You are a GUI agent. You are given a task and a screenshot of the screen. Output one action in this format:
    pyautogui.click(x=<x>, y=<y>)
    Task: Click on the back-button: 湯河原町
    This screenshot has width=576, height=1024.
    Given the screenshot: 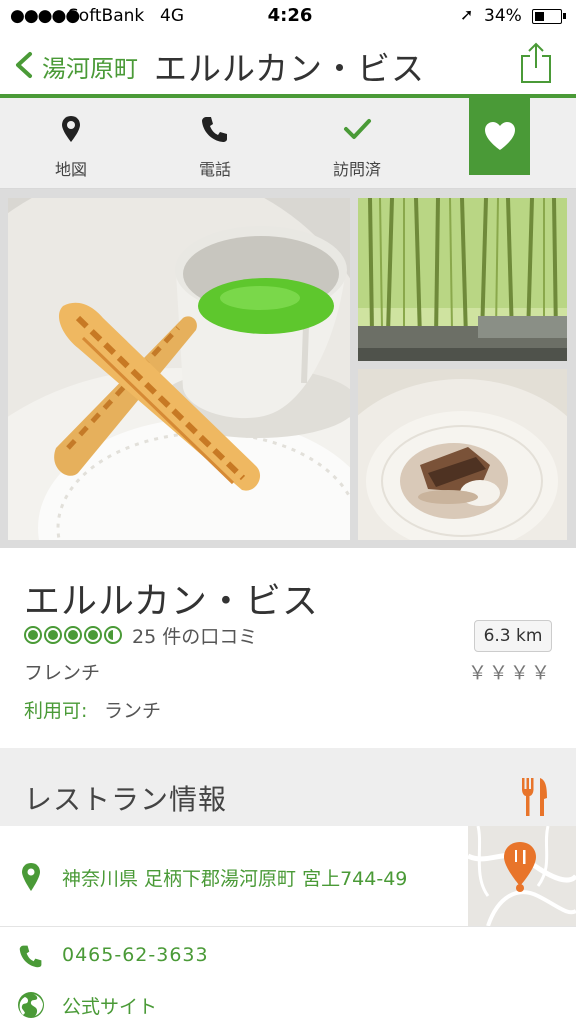 What is the action you would take?
    pyautogui.click(x=90, y=66)
    